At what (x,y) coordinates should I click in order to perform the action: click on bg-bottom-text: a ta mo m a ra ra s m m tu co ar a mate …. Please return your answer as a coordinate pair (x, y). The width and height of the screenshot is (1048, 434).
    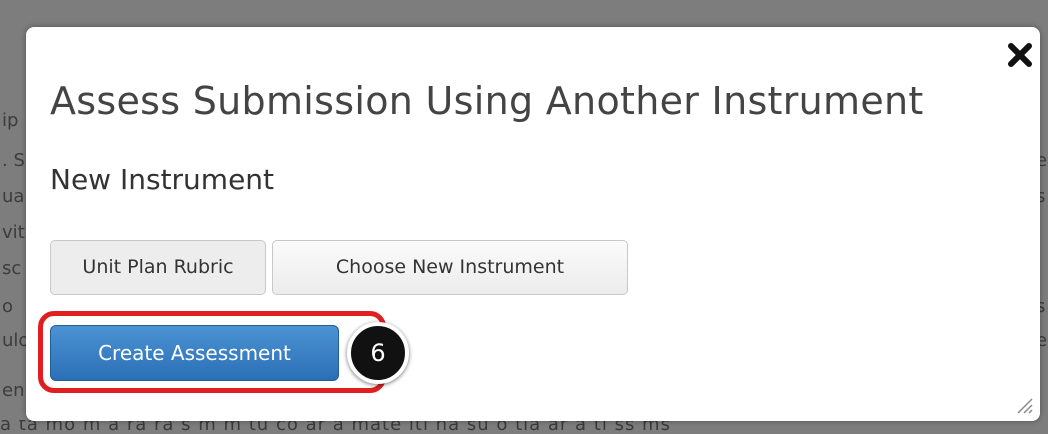
    Looking at the image, I should click on (335, 427).